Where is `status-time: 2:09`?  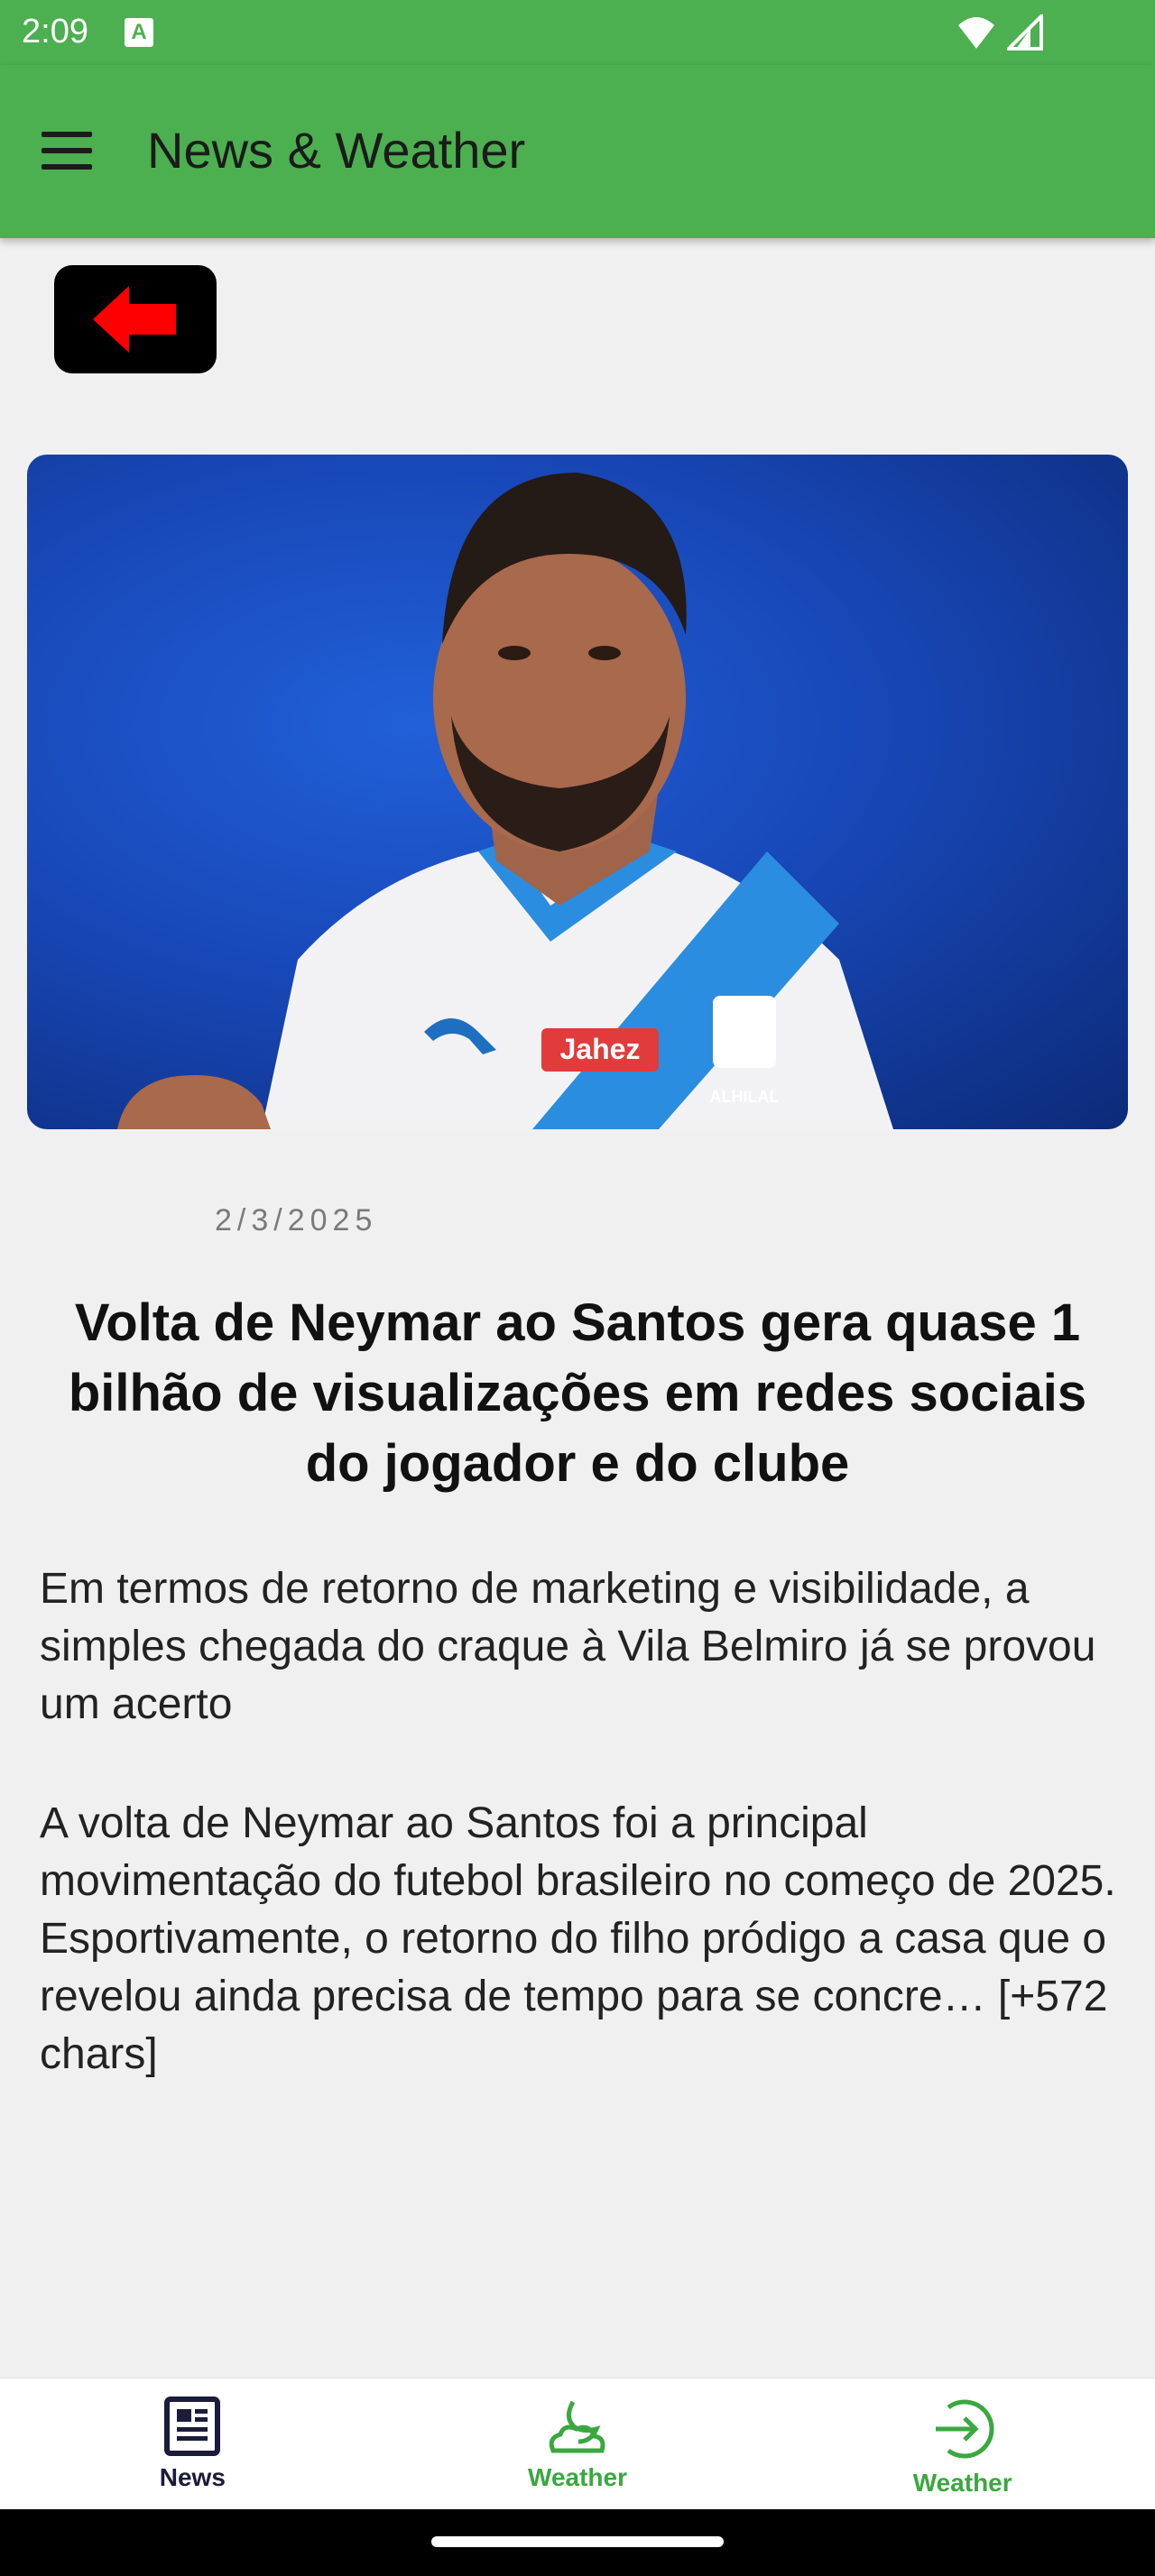 status-time: 2:09 is located at coordinates (55, 32).